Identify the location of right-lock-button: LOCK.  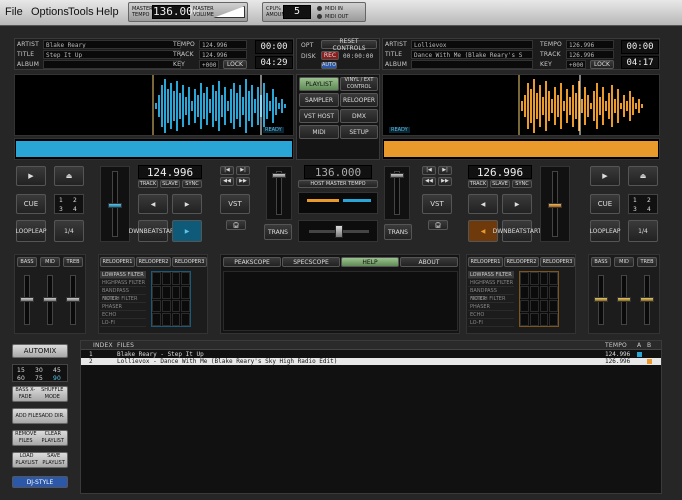
(602, 64).